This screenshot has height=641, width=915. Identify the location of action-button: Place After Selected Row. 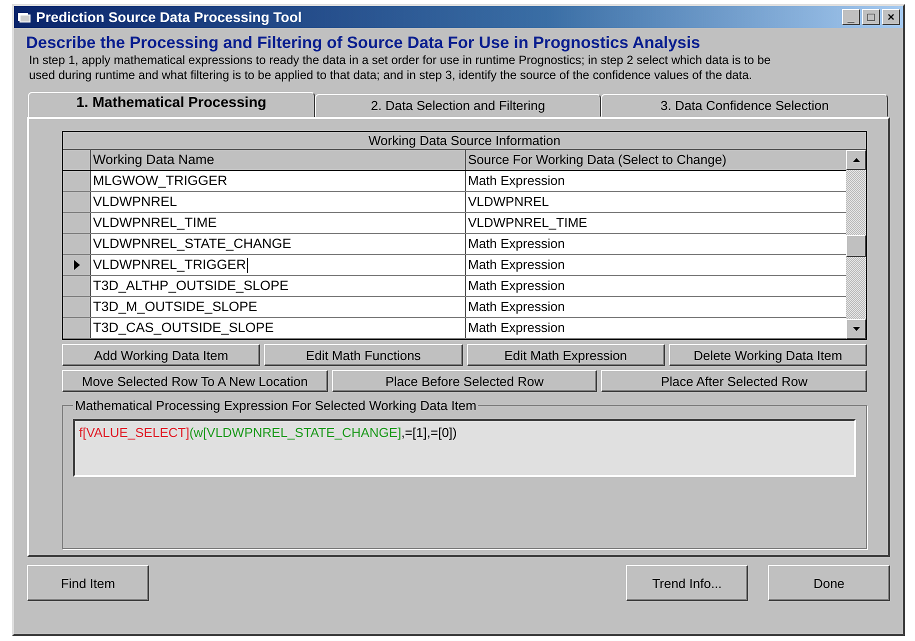
(734, 381).